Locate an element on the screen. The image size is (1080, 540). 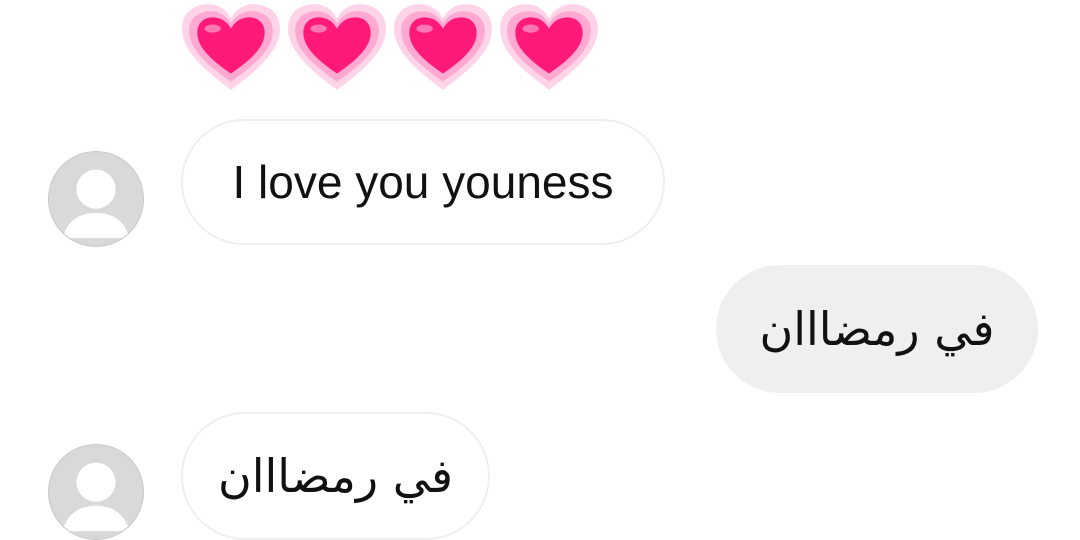
outgoing-message-bubble: في رمضااان is located at coordinates (877, 329).